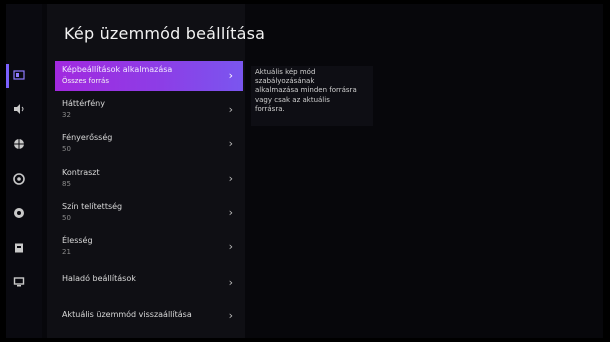  Describe the element at coordinates (81, 172) in the screenshot. I see `menu-item-label: Kontraszt` at that location.